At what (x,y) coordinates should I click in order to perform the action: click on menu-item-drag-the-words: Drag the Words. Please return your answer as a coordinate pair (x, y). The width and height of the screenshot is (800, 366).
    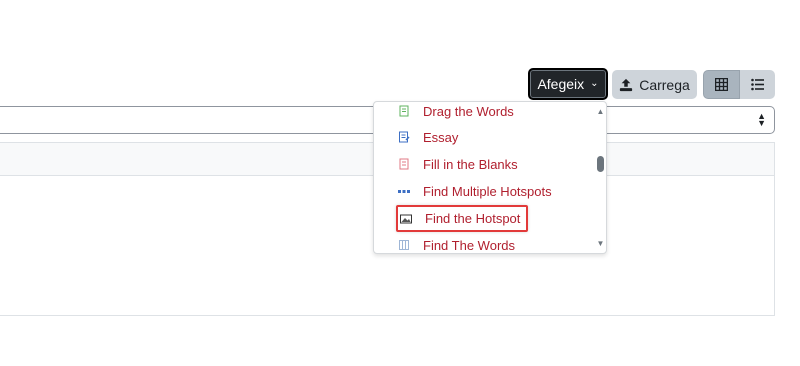
    Looking at the image, I should click on (456, 112).